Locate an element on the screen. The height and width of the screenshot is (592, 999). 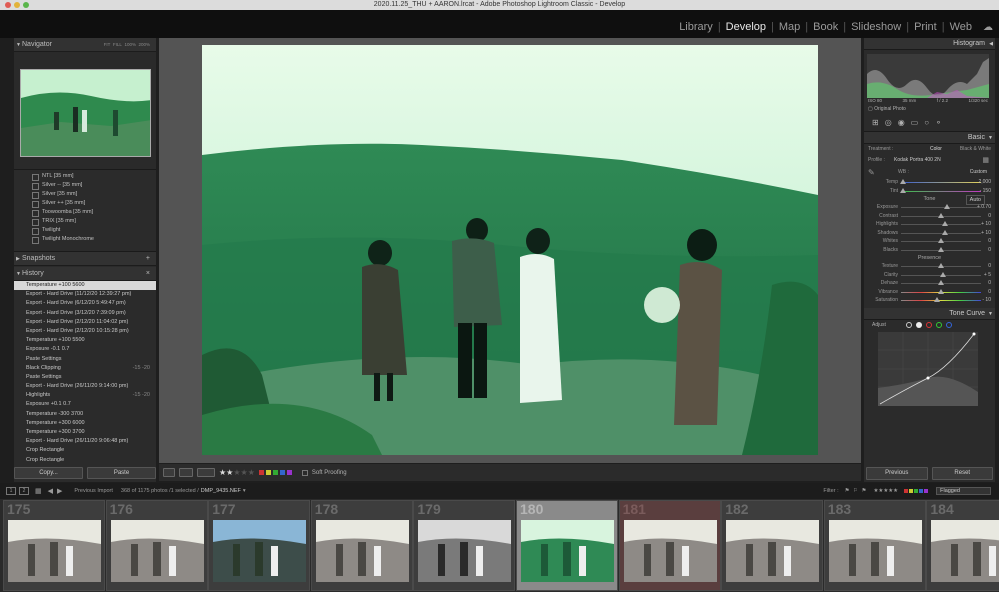
slider-shadows: Shadows + 10 is located at coordinates (929, 233).